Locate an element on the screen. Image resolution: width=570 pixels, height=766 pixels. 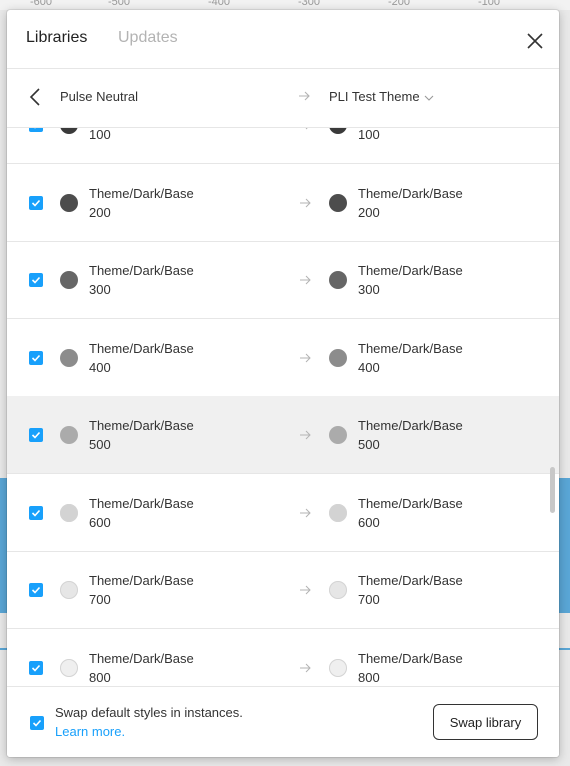
source-library-name: Pulse Neutral is located at coordinates (99, 96).